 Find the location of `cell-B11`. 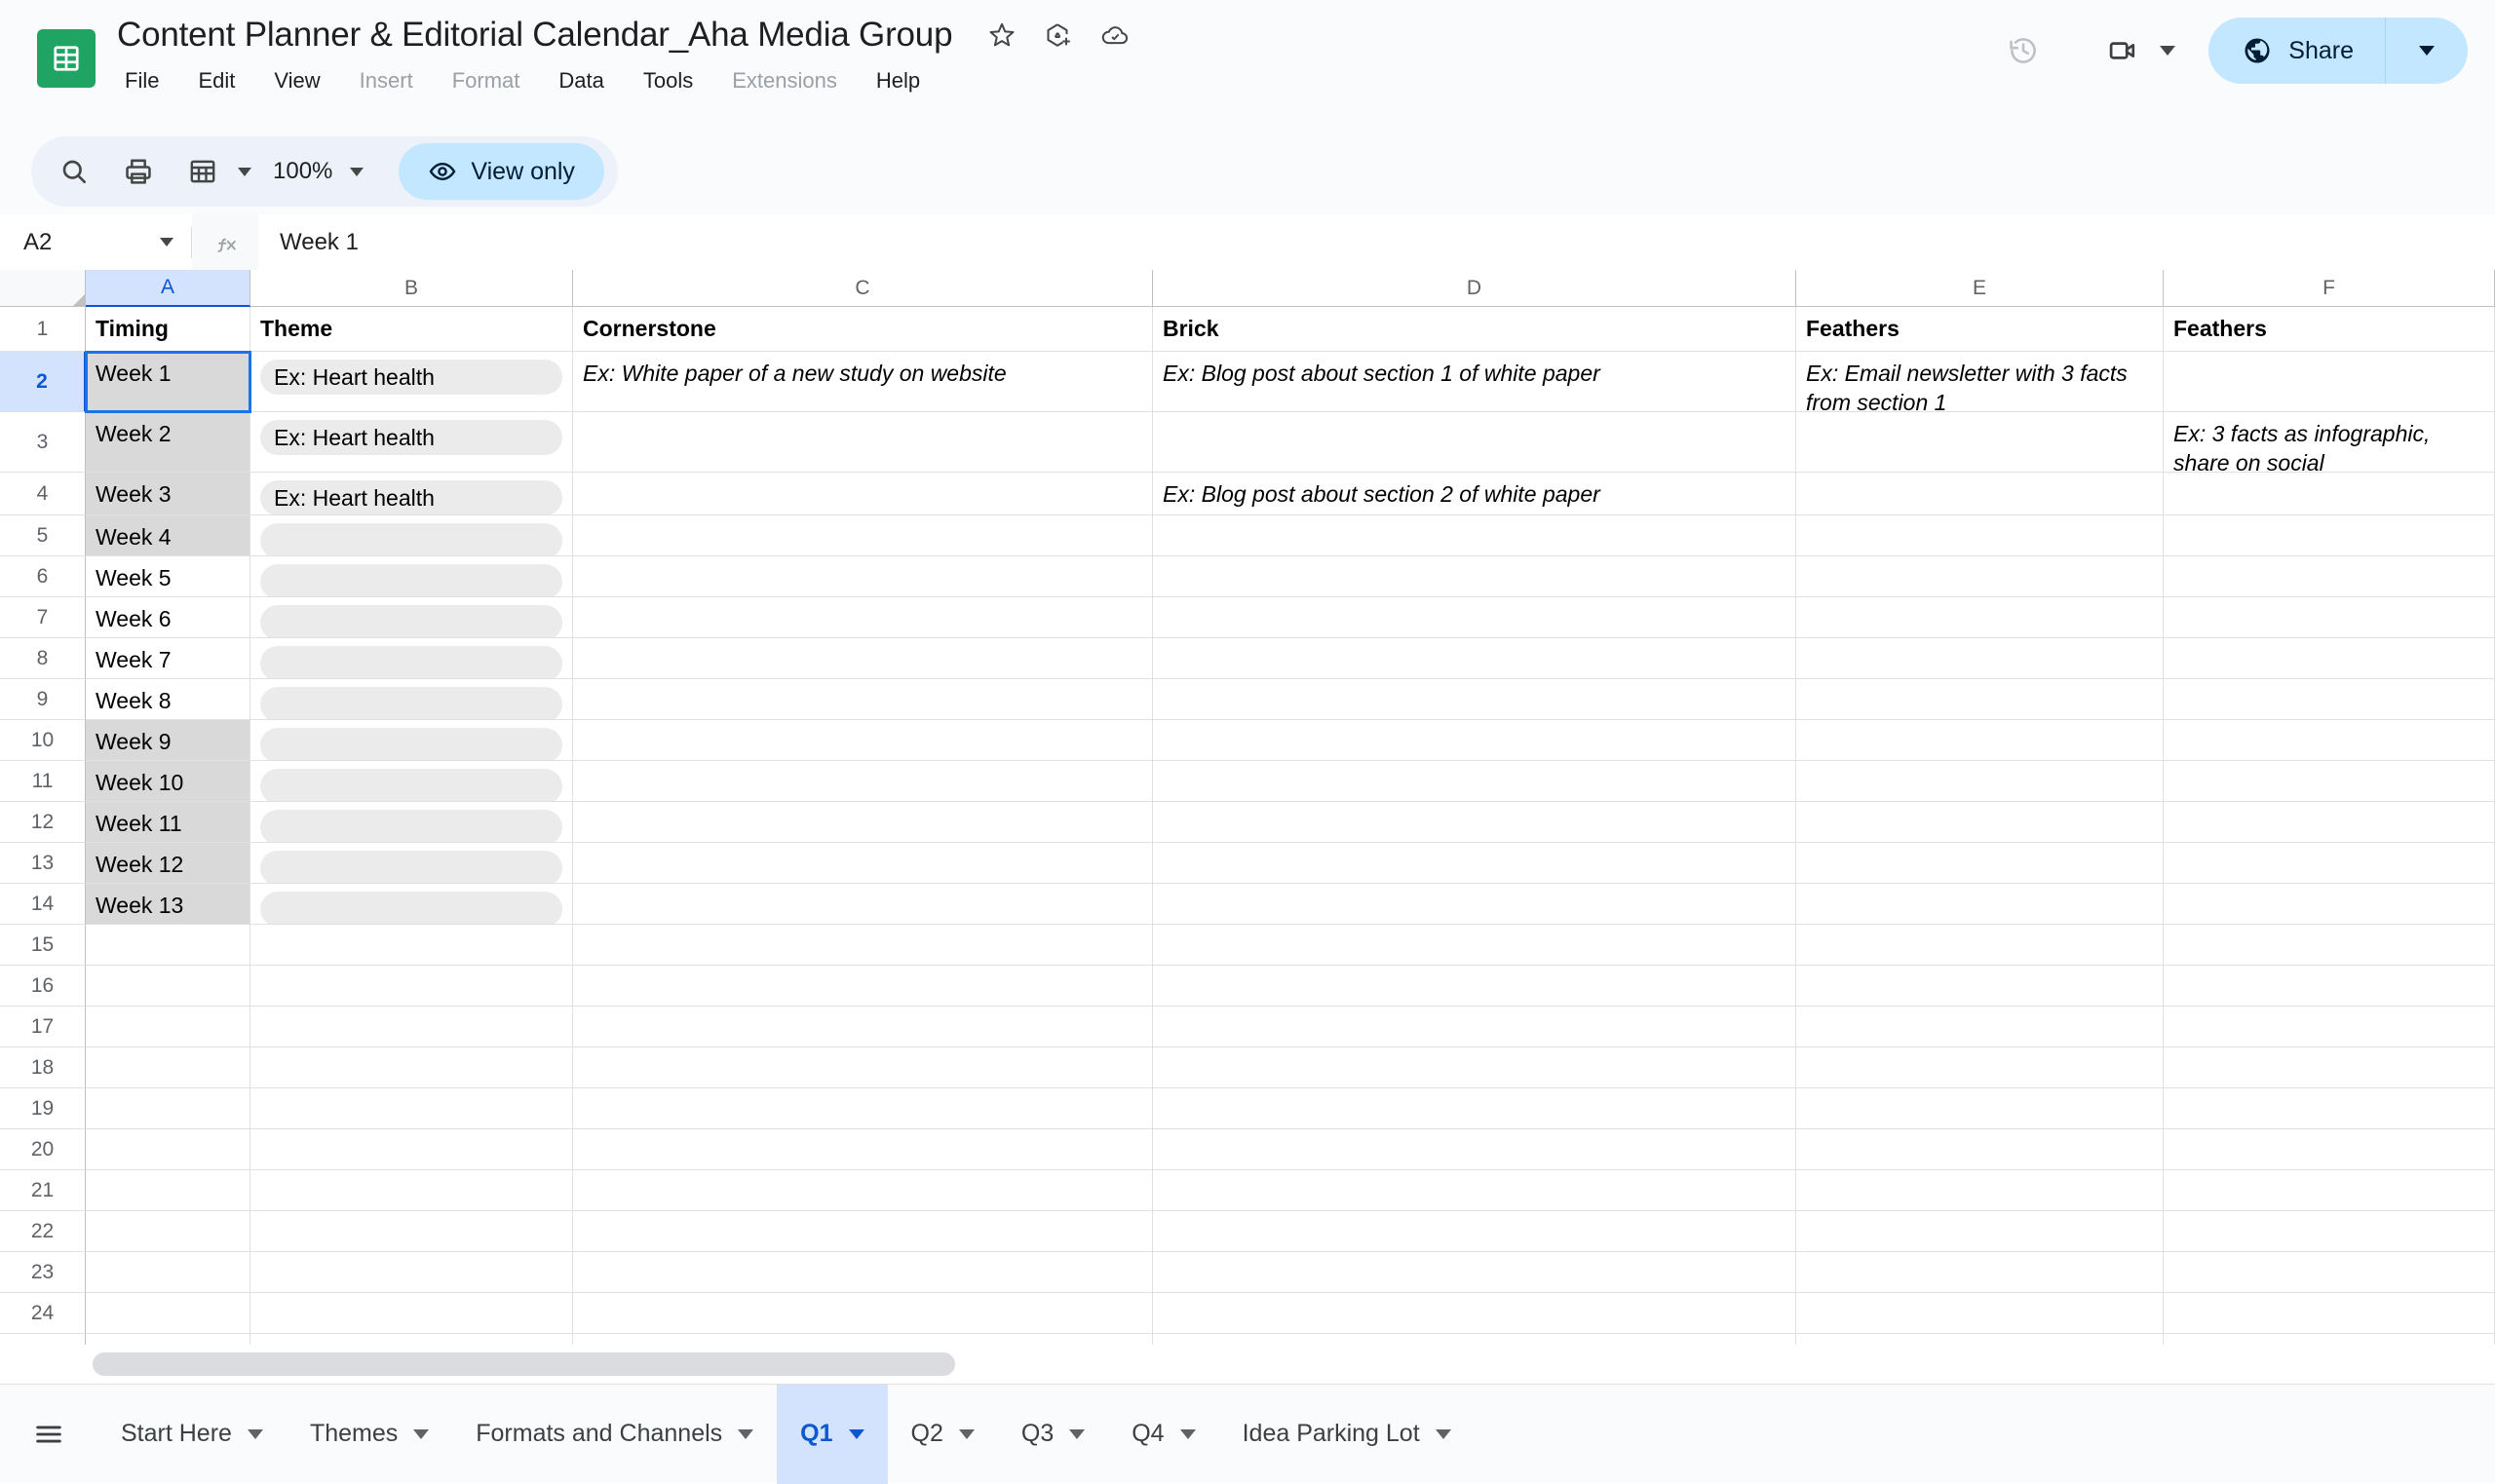

cell-B11 is located at coordinates (411, 781).